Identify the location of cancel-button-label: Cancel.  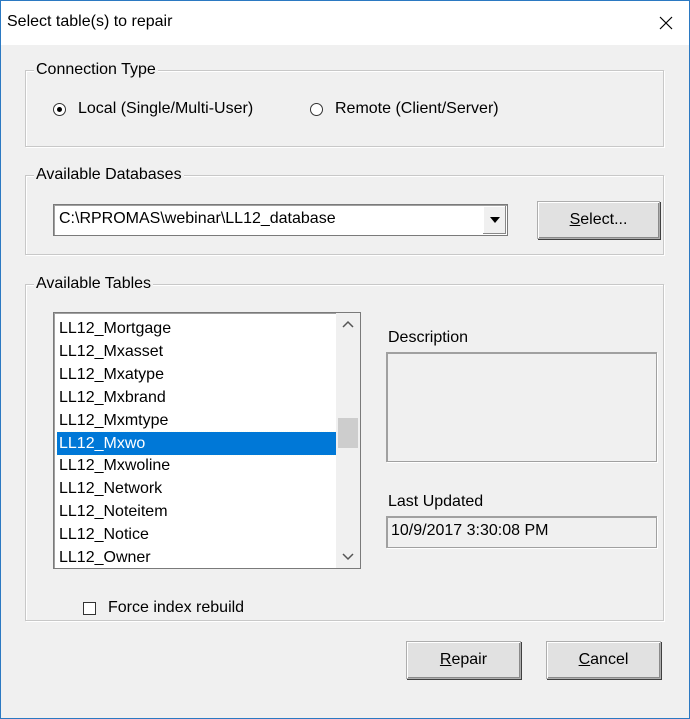
(603, 659).